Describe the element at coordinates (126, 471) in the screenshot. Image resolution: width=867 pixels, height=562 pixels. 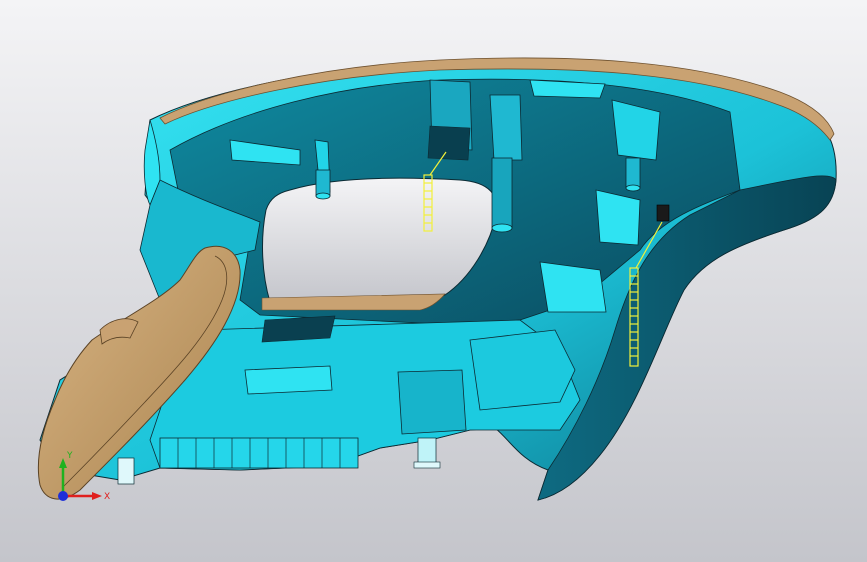
I see `clip-post-left` at that location.